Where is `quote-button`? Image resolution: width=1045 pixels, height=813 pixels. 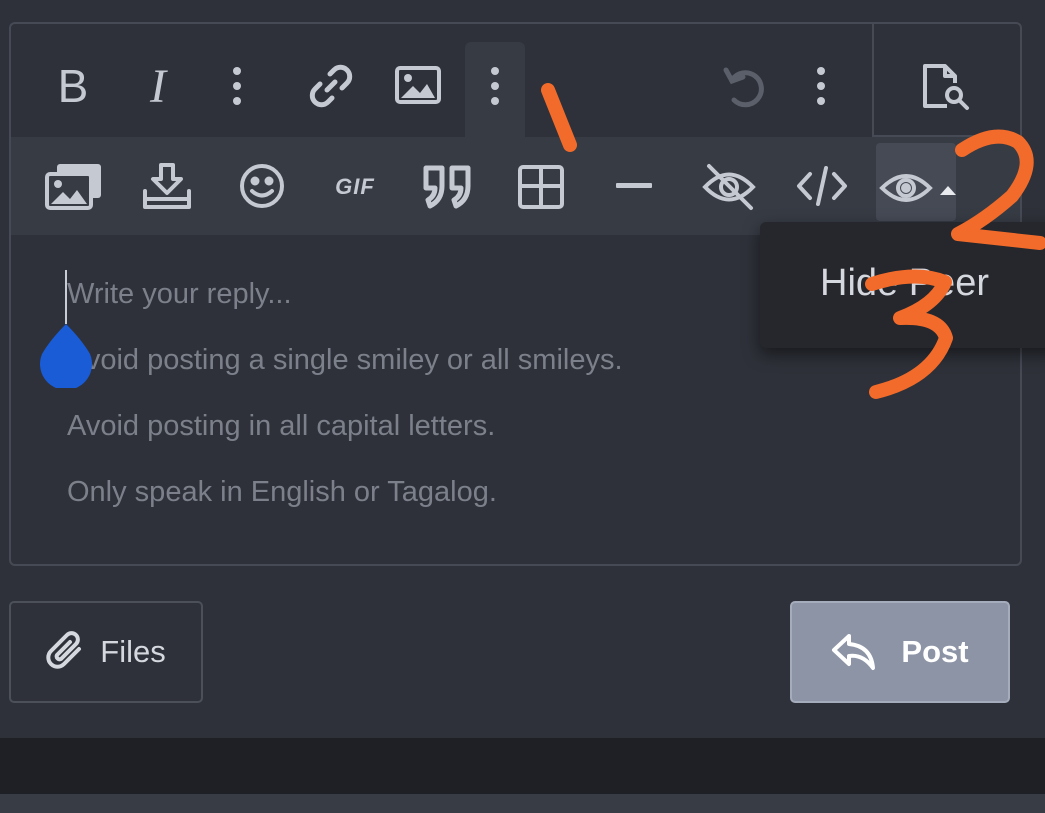 quote-button is located at coordinates (448, 187).